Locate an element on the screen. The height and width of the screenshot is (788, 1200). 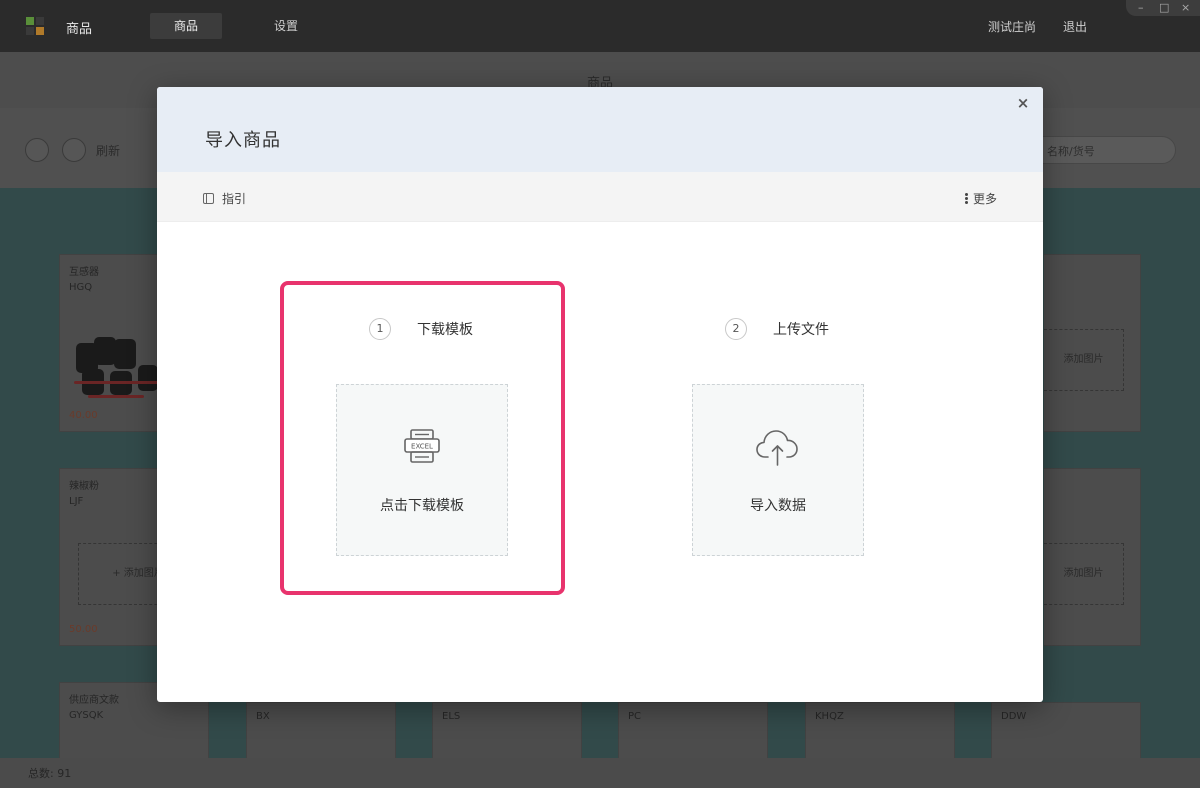
product-code: BX is located at coordinates (263, 716).